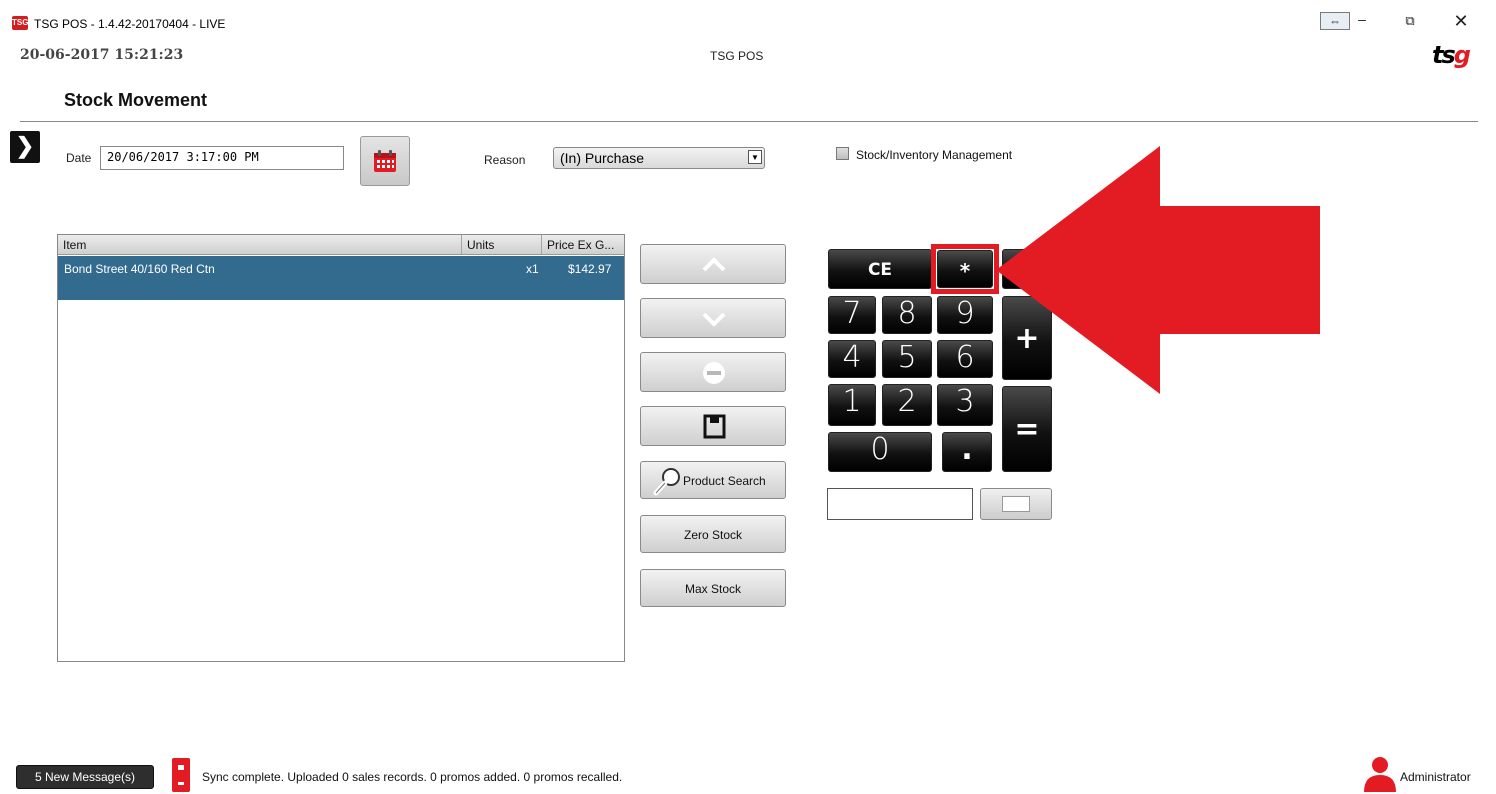 The height and width of the screenshot is (794, 1496). I want to click on keypad-4-button: 4, so click(852, 359).